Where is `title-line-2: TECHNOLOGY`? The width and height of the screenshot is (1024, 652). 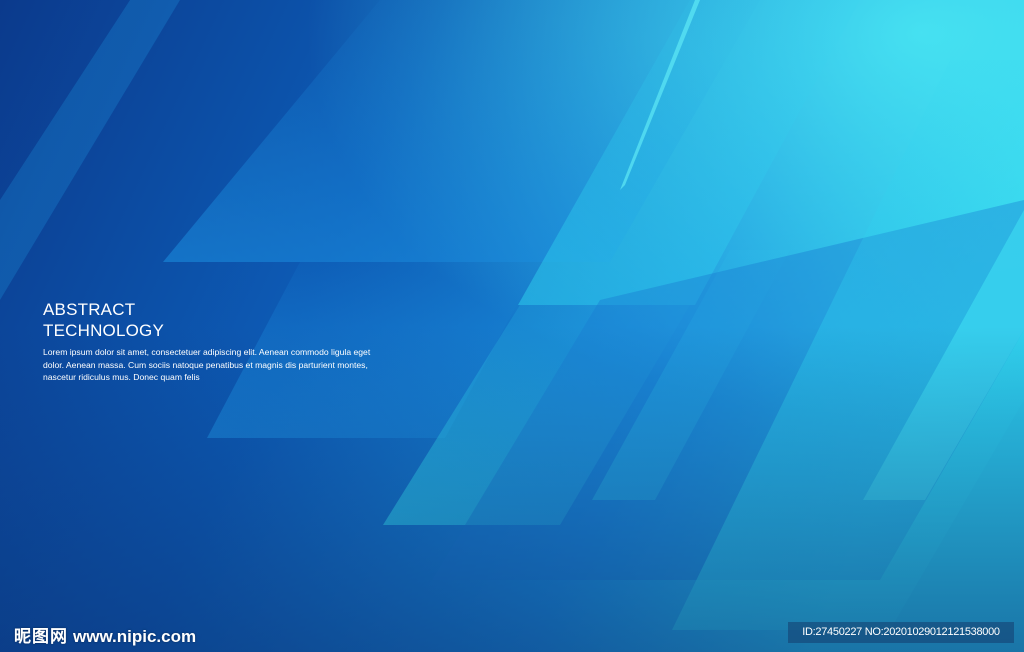
title-line-2: TECHNOLOGY is located at coordinates (104, 330).